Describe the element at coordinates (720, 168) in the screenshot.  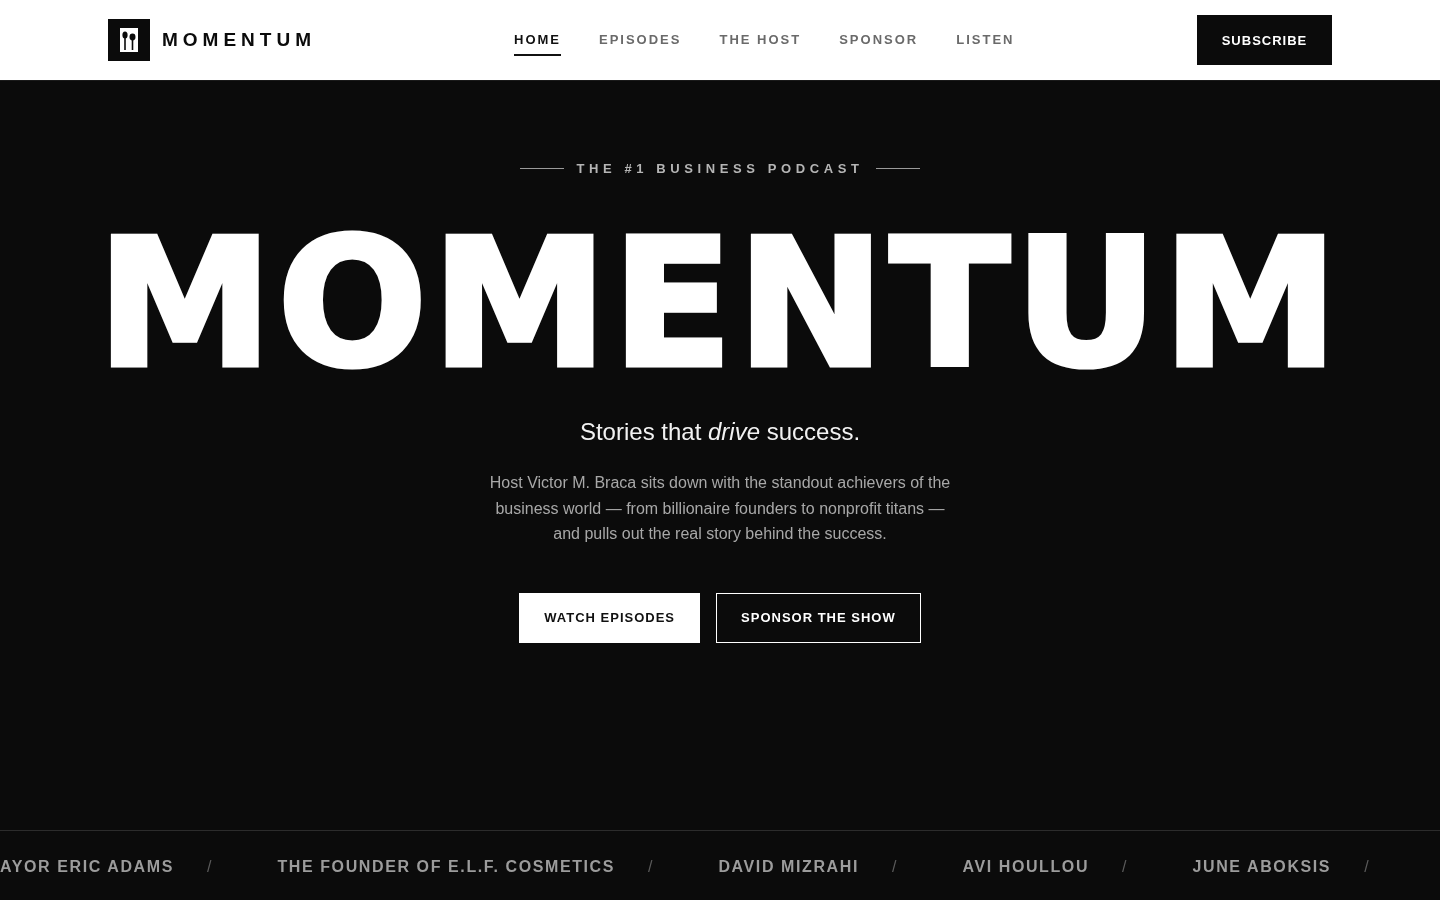
I see `eyebrow-text: THE #1 BUSINESS PODCAST` at that location.